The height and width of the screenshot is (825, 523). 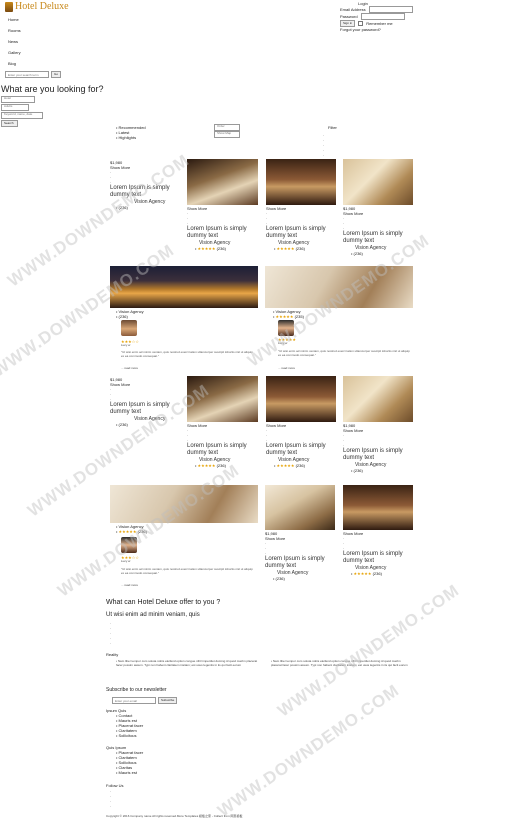 What do you see at coordinates (184, 287) in the screenshot?
I see `hotel-exterior-night-photo` at bounding box center [184, 287].